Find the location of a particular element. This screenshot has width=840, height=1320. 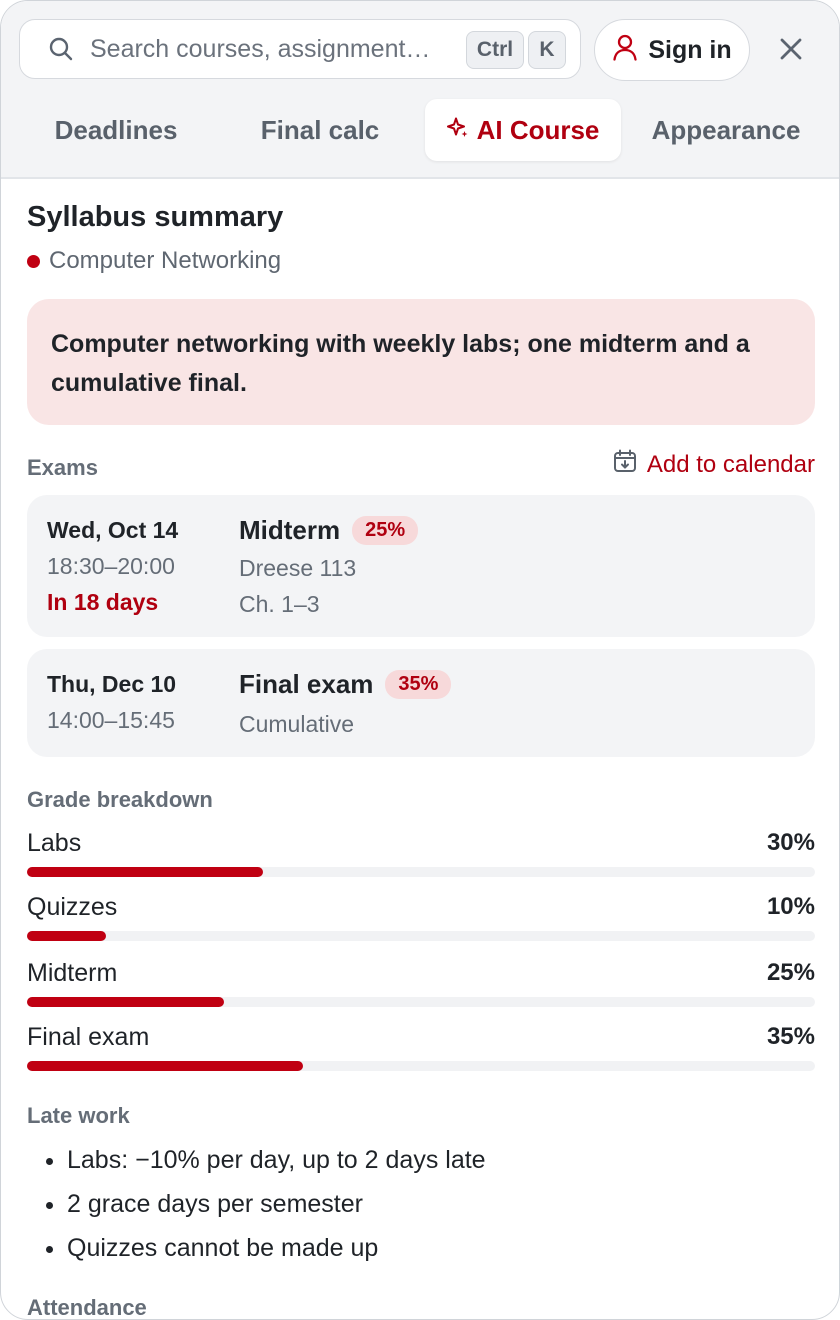

grade-label: Midterm is located at coordinates (72, 973).